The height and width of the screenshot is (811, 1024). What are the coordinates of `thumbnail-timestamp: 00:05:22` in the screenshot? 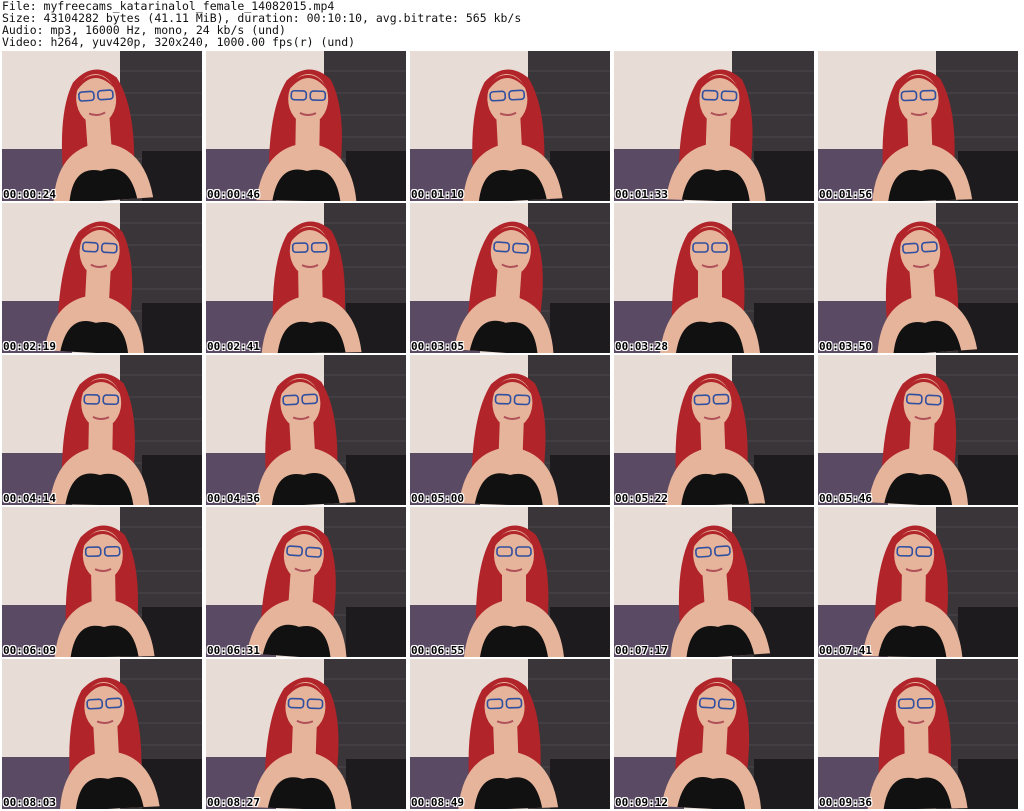 It's located at (641, 498).